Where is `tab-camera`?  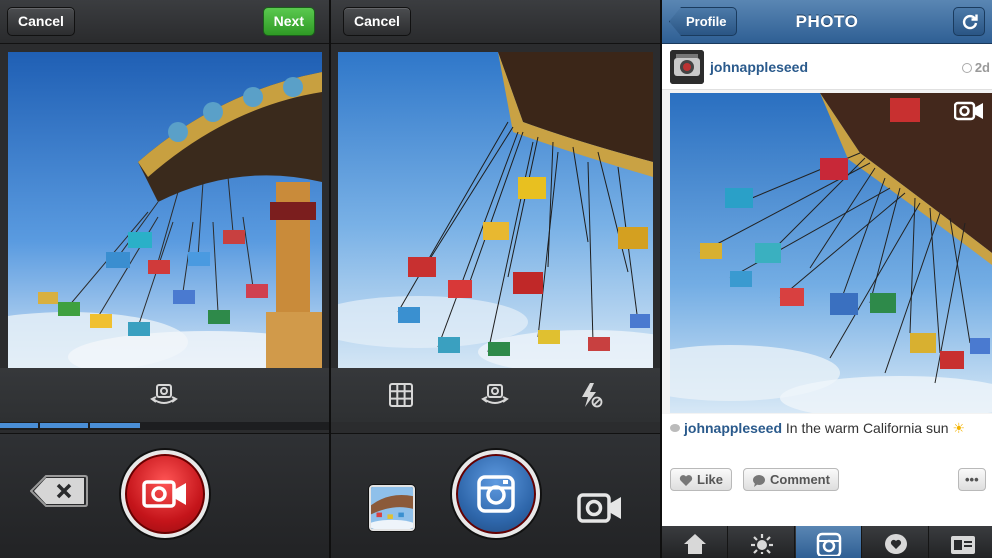
tab-camera is located at coordinates (829, 542).